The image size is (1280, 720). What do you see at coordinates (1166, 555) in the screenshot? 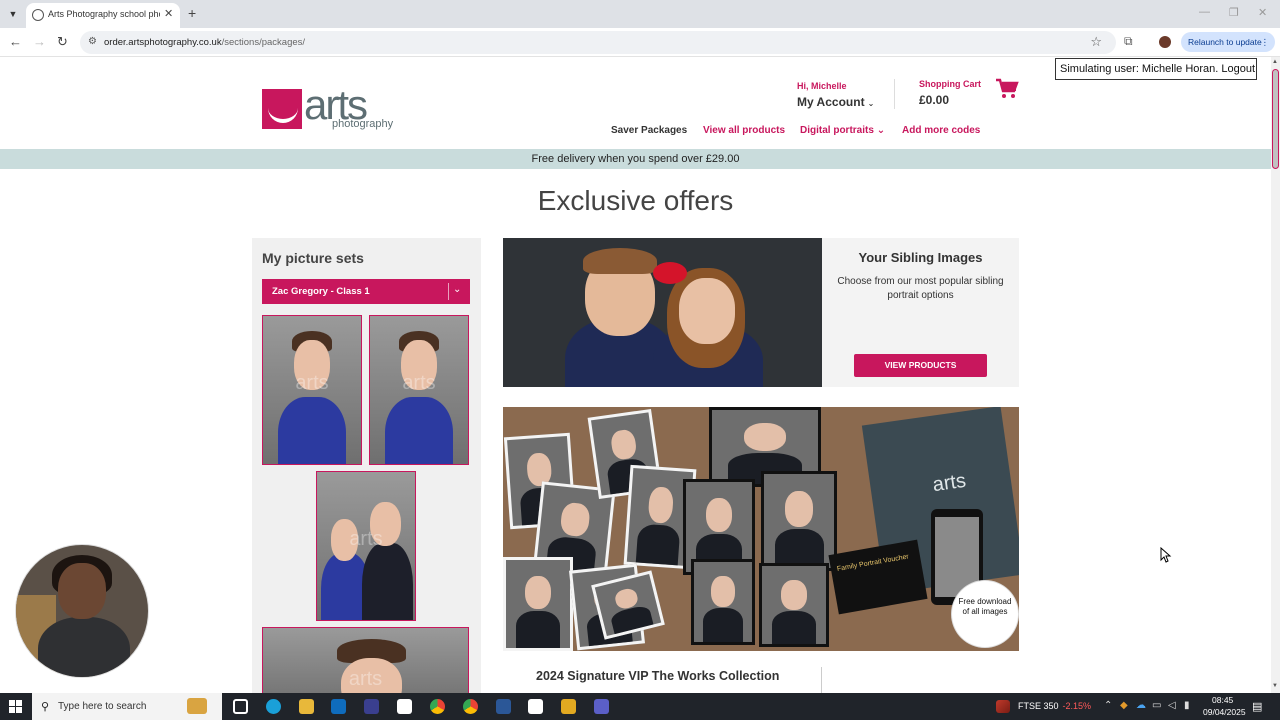
I see `mouse-cursor-icon` at bounding box center [1166, 555].